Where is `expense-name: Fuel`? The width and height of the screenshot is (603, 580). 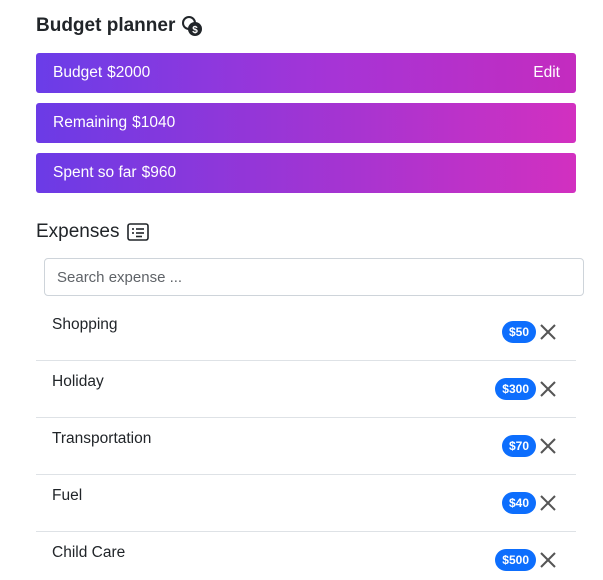 expense-name: Fuel is located at coordinates (67, 495).